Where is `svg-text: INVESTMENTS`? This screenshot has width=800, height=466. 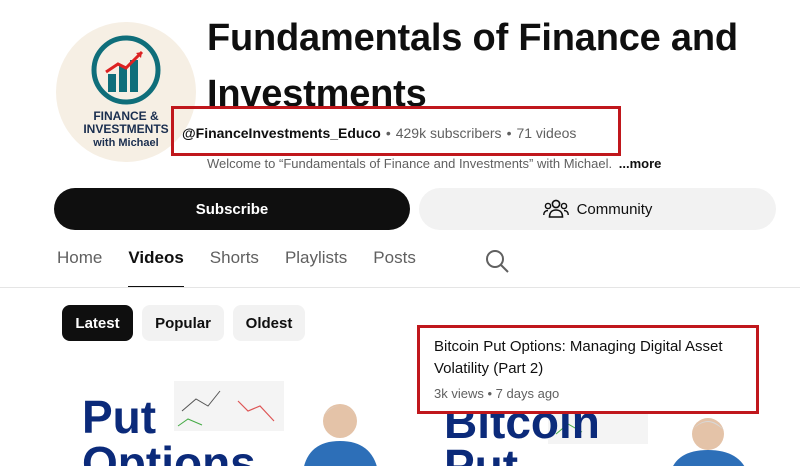 svg-text: INVESTMENTS is located at coordinates (125, 129).